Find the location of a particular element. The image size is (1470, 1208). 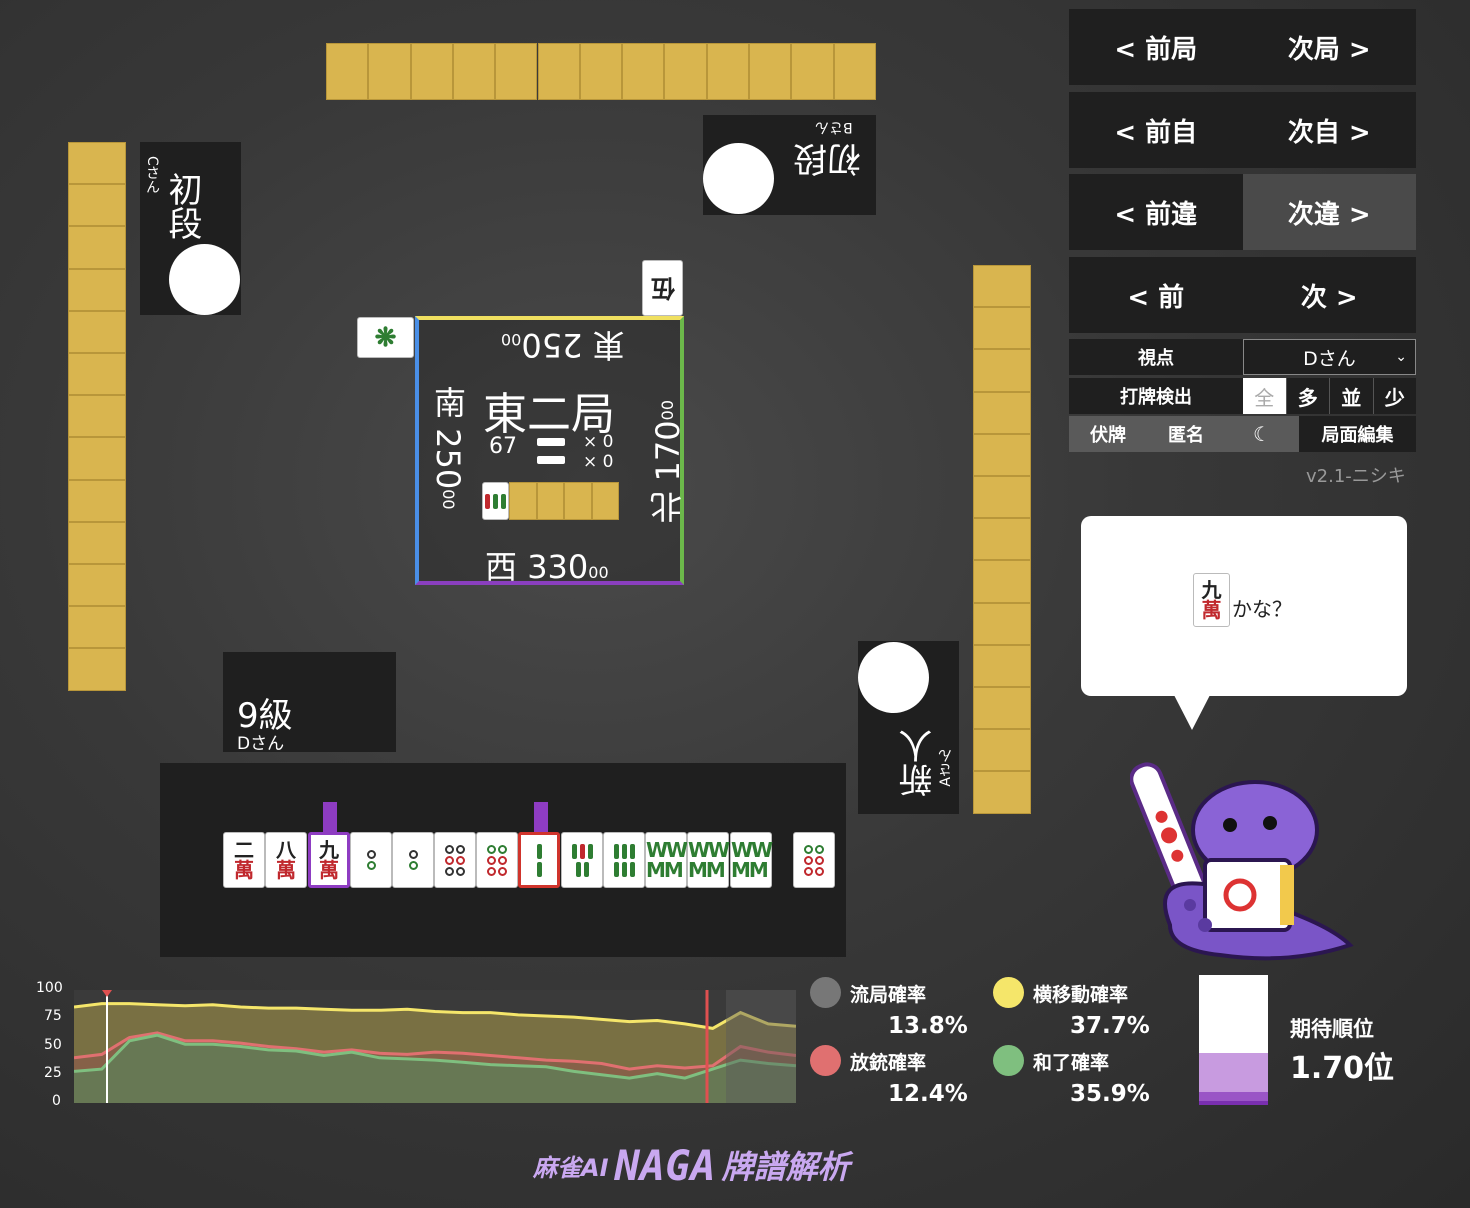

self-player-panel: 9級 Dさん is located at coordinates (309, 703).